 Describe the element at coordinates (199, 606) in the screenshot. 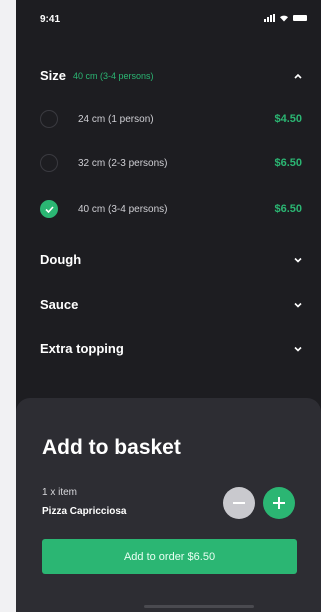

I see `home-indicator` at that location.